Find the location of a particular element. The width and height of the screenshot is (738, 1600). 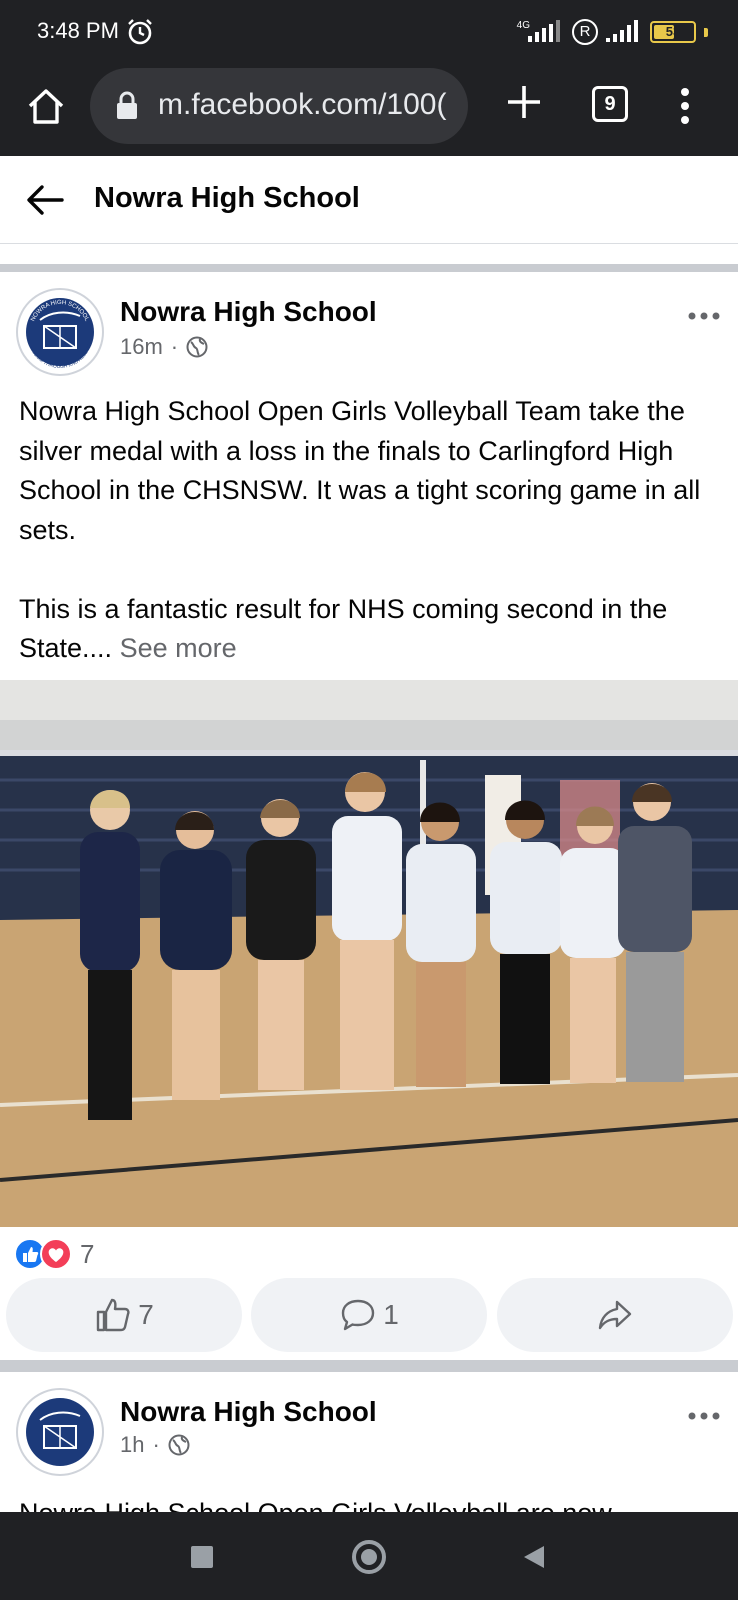

home-button-dot is located at coordinates (369, 1557).